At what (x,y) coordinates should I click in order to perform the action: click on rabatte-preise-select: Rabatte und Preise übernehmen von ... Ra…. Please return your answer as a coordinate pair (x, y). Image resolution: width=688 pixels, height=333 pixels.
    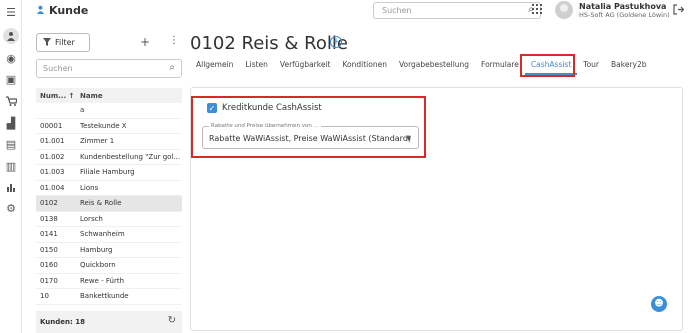
    Looking at the image, I should click on (310, 136).